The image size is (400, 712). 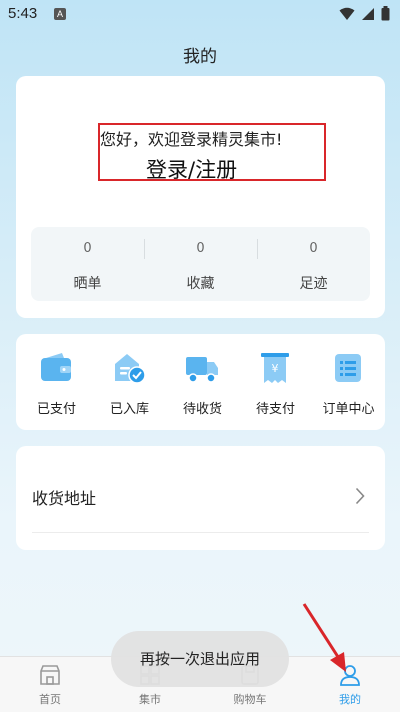 I want to click on battery-icon, so click(x=385, y=13).